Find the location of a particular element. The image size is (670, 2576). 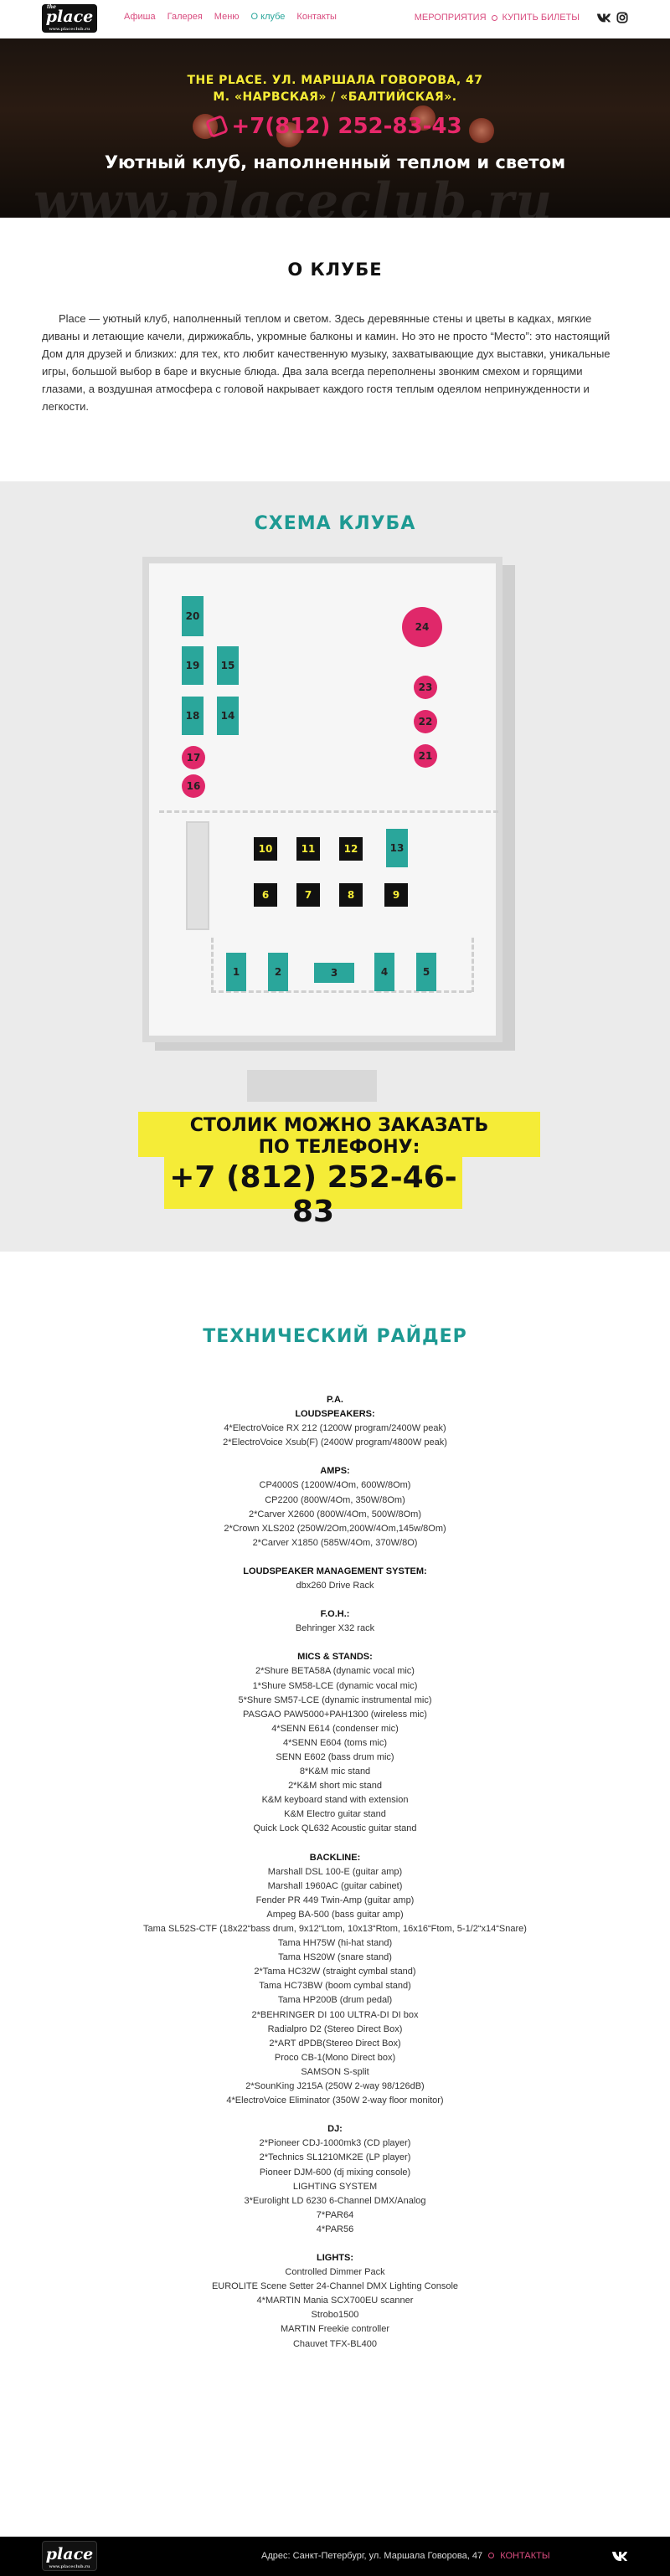

events-link: МЕРОПРИЯТИЯ is located at coordinates (451, 18).